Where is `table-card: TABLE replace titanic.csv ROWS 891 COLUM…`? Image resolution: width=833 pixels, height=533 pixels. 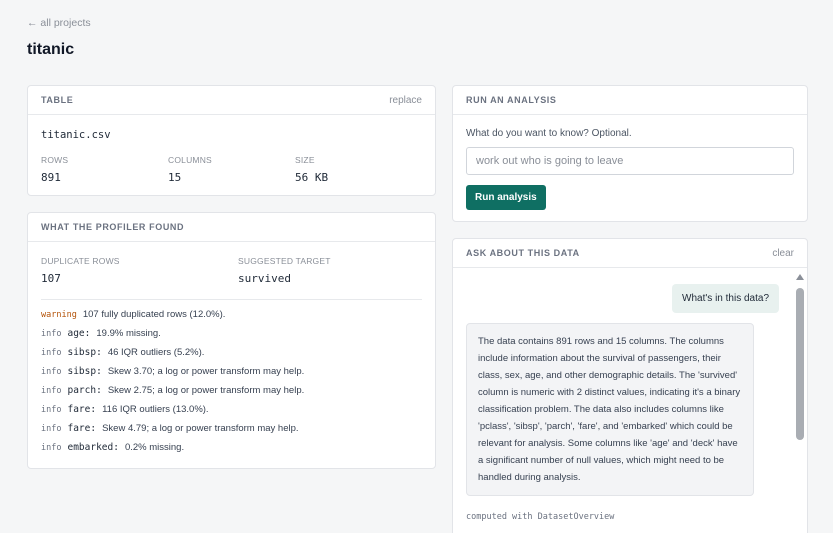
table-card: TABLE replace titanic.csv ROWS 891 COLUM… is located at coordinates (231, 140).